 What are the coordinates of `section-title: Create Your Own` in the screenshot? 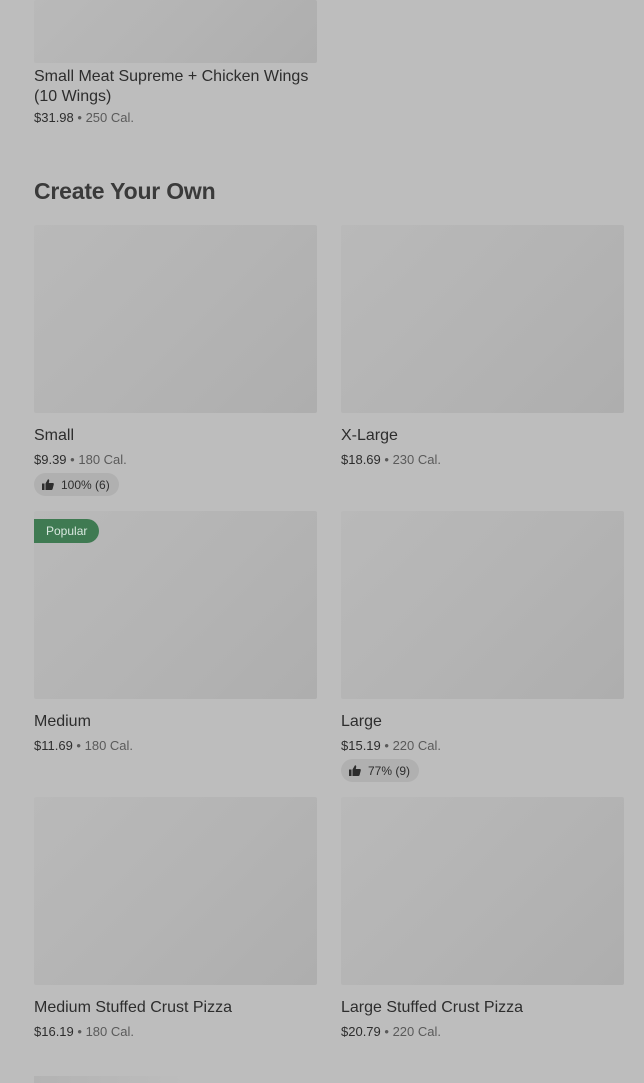 It's located at (125, 191).